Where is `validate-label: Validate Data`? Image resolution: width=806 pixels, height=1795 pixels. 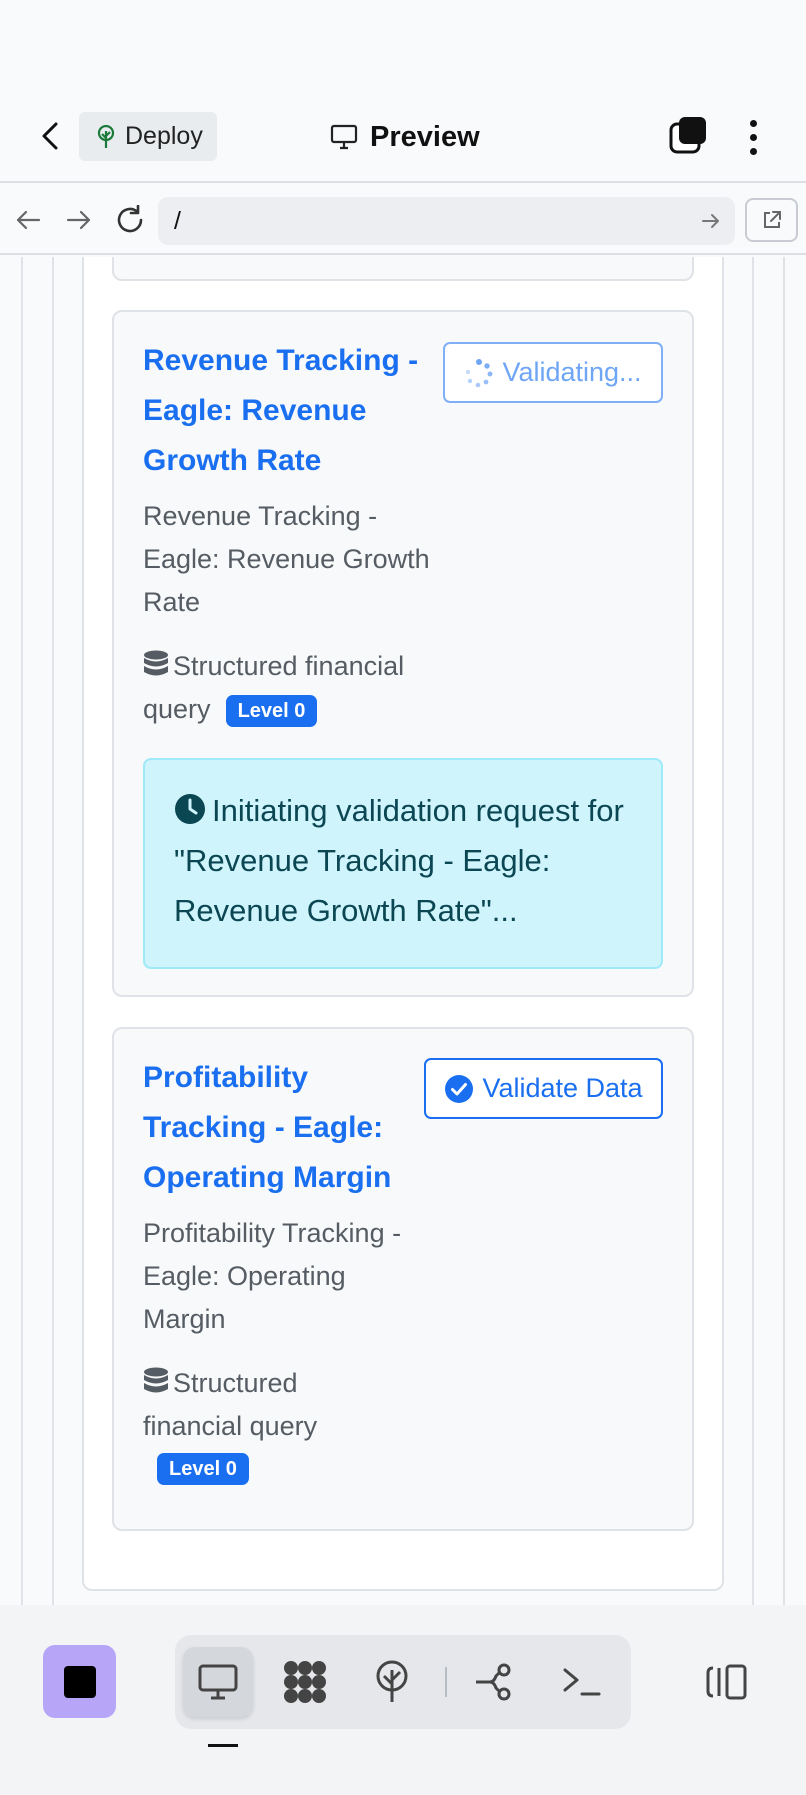
validate-label: Validate Data is located at coordinates (562, 1088).